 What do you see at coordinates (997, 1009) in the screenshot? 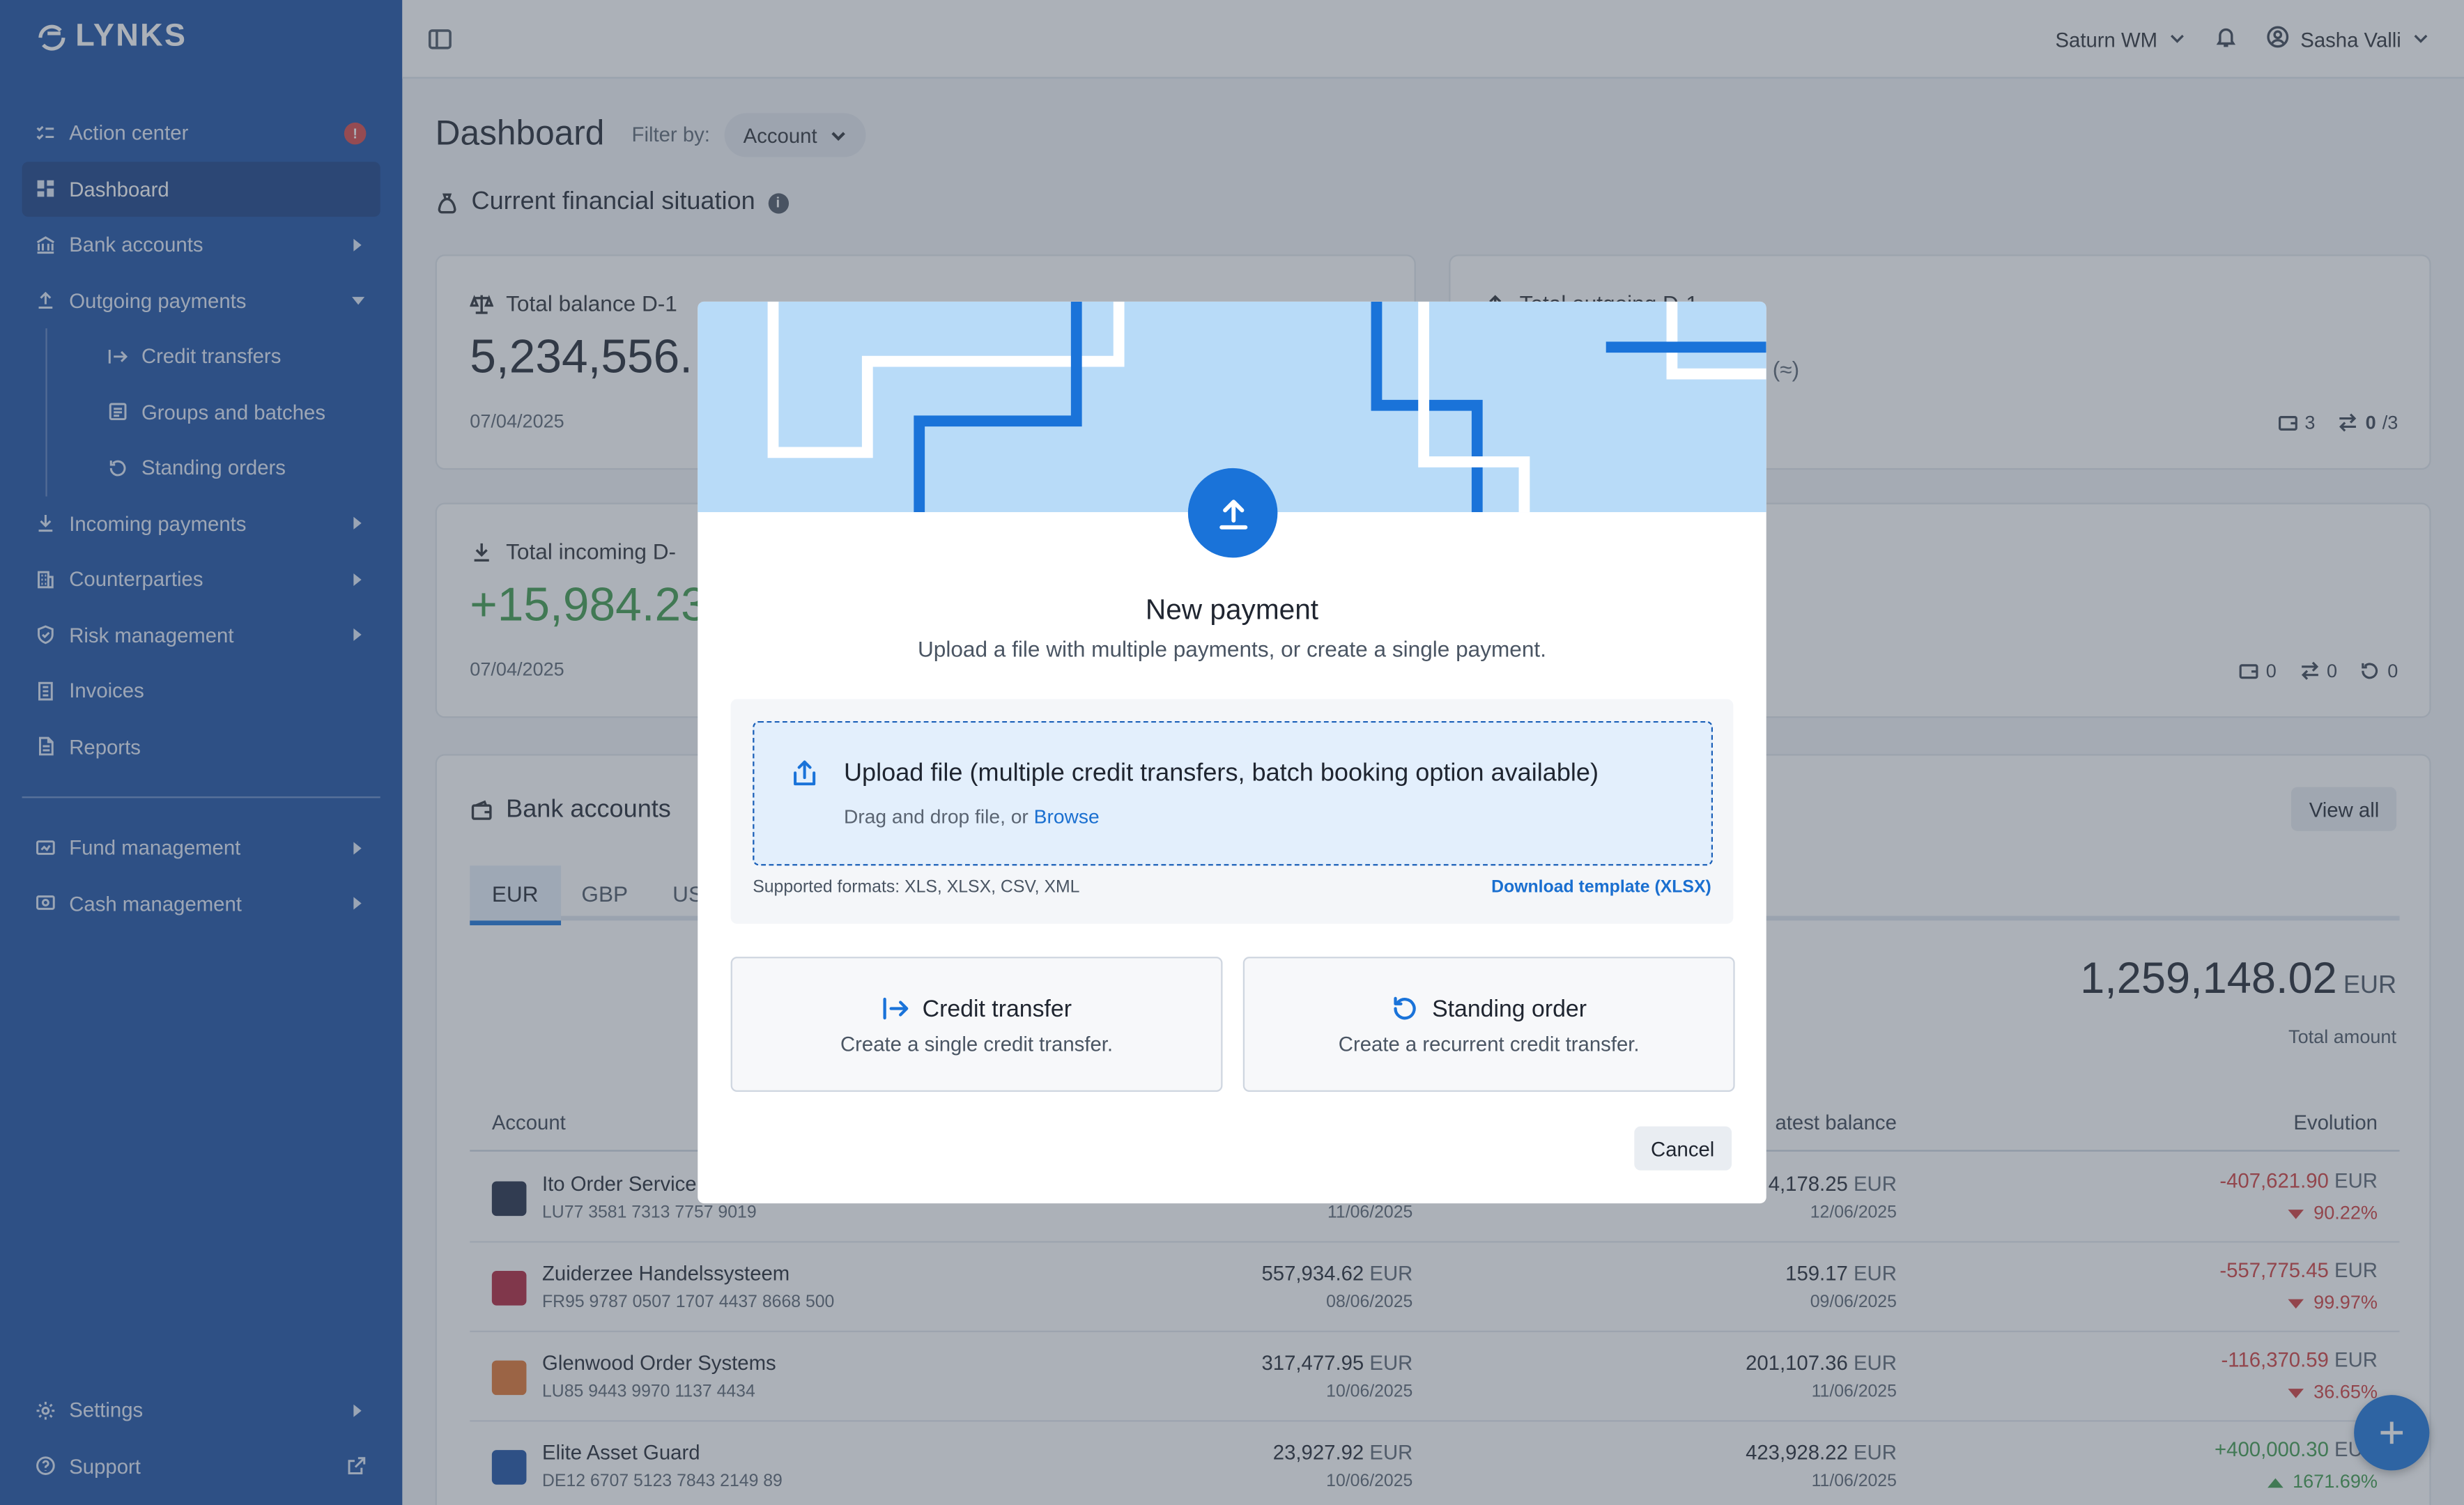
I see `option-title-text: Credit transfer` at bounding box center [997, 1009].